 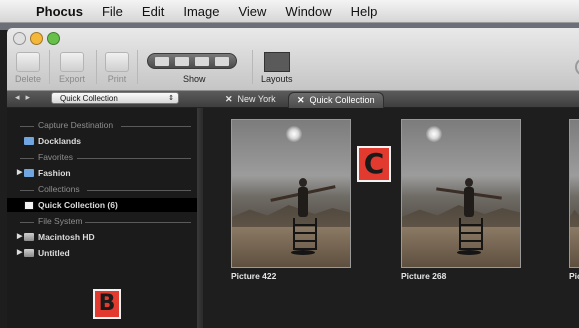 I want to click on export-button: Export, so click(x=72, y=68).